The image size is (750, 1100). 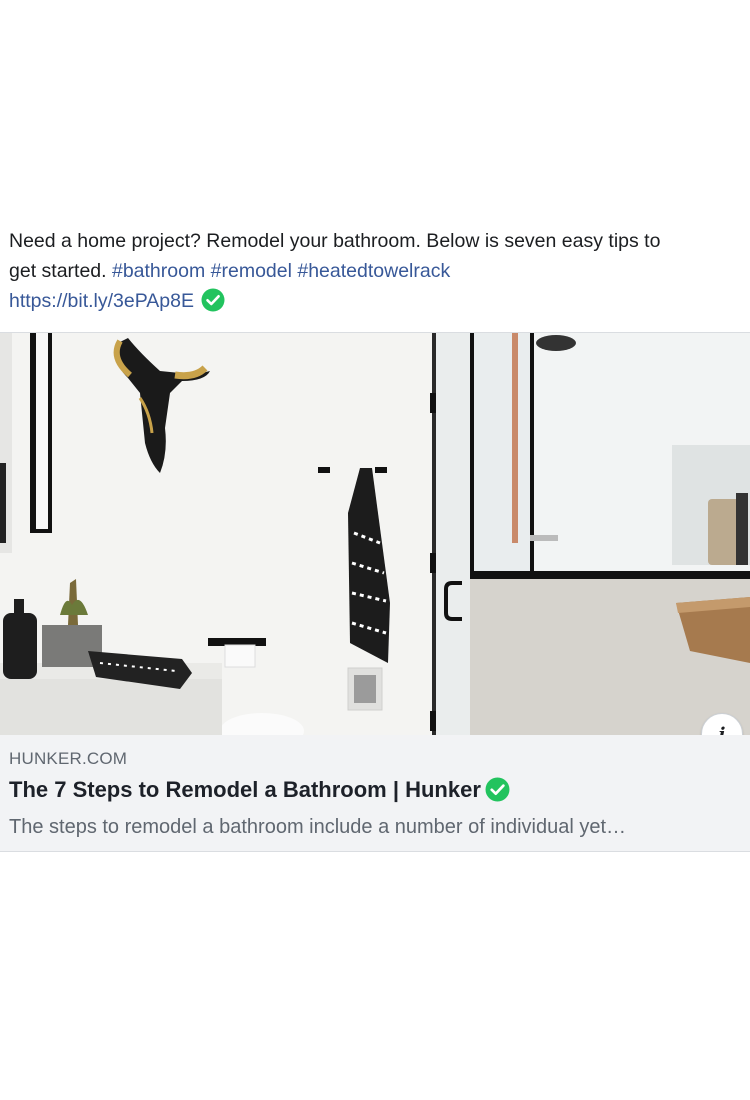 What do you see at coordinates (251, 271) in the screenshot?
I see `hashtag-remodel: #remodel` at bounding box center [251, 271].